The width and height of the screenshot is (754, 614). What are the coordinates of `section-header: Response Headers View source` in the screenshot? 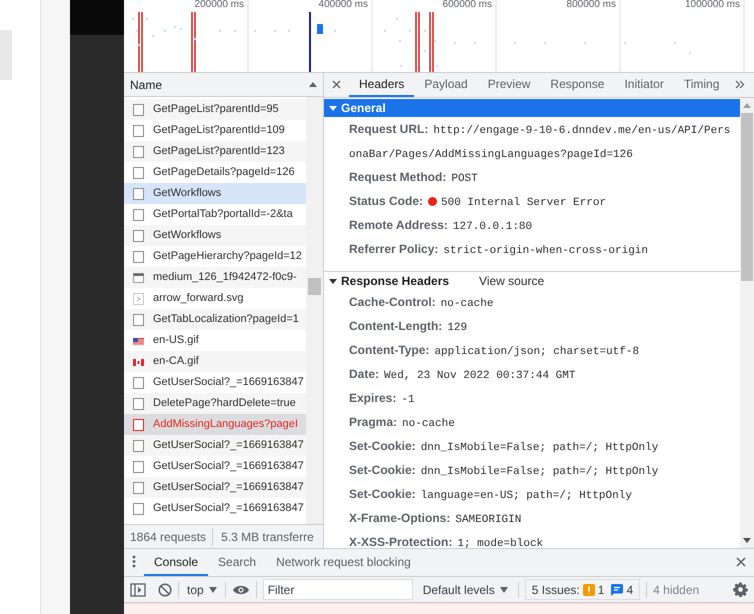 It's located at (532, 280).